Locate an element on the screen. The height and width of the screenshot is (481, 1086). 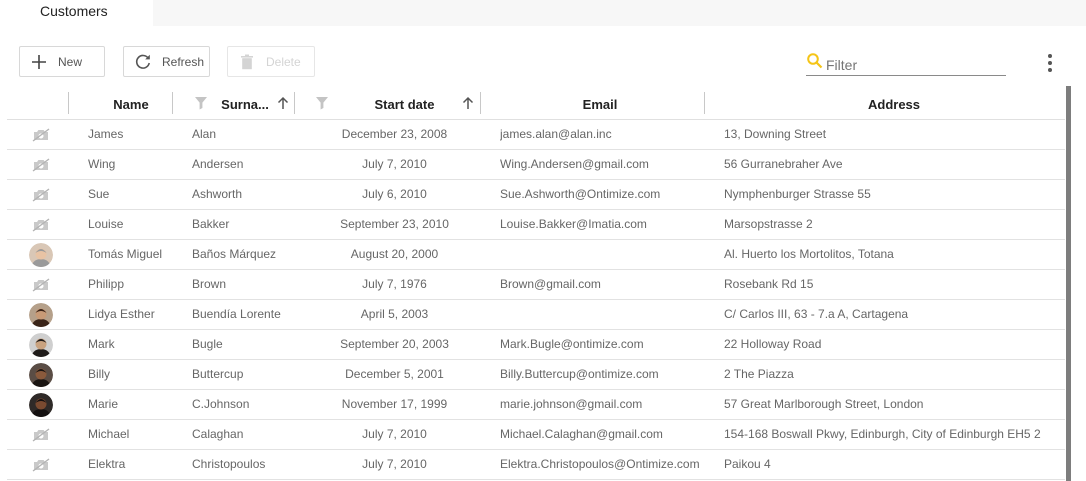
tab-customers: Customers is located at coordinates (76, 13).